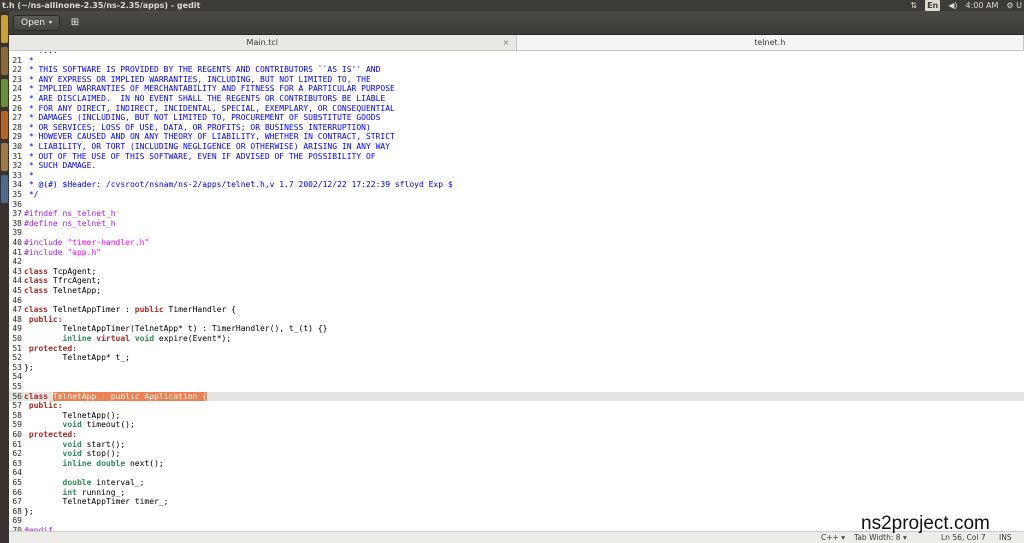  Describe the element at coordinates (516, 253) in the screenshot. I see `code-line: 41 #include "app.h"` at that location.